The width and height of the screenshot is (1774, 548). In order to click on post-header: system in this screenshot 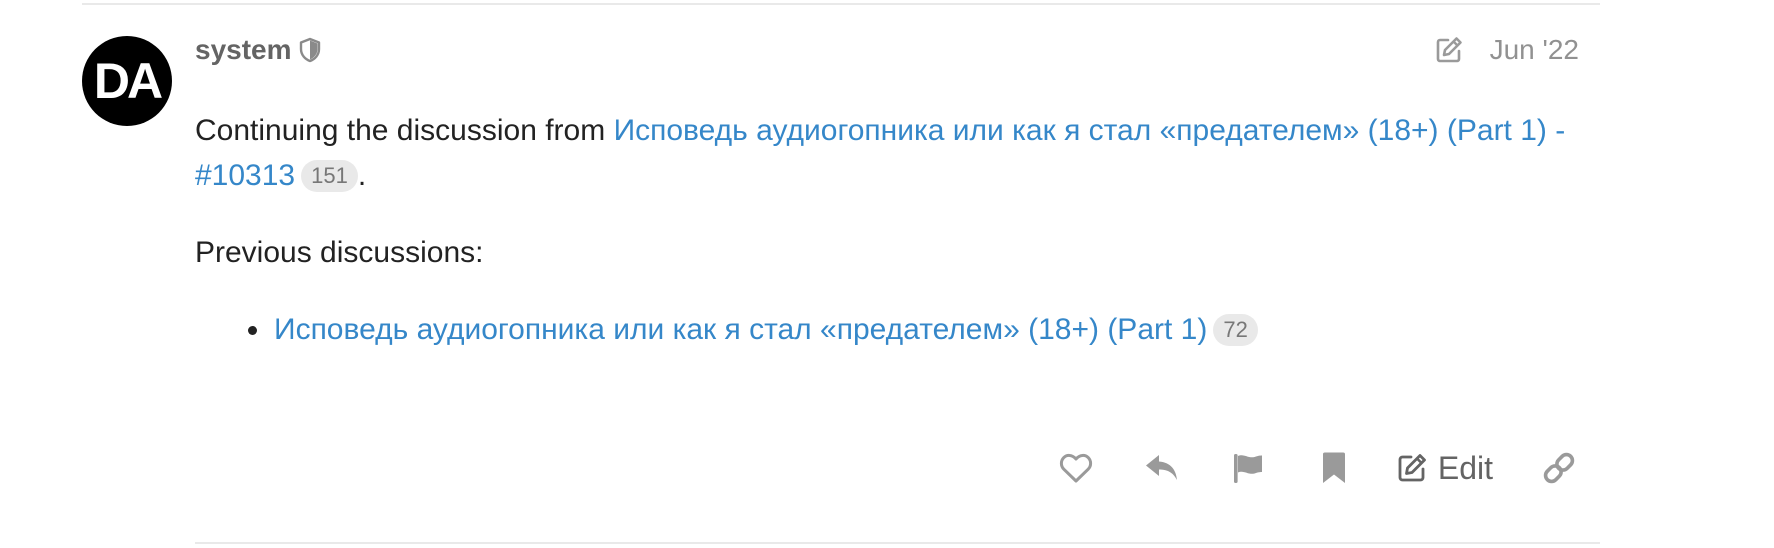, I will do `click(258, 50)`.